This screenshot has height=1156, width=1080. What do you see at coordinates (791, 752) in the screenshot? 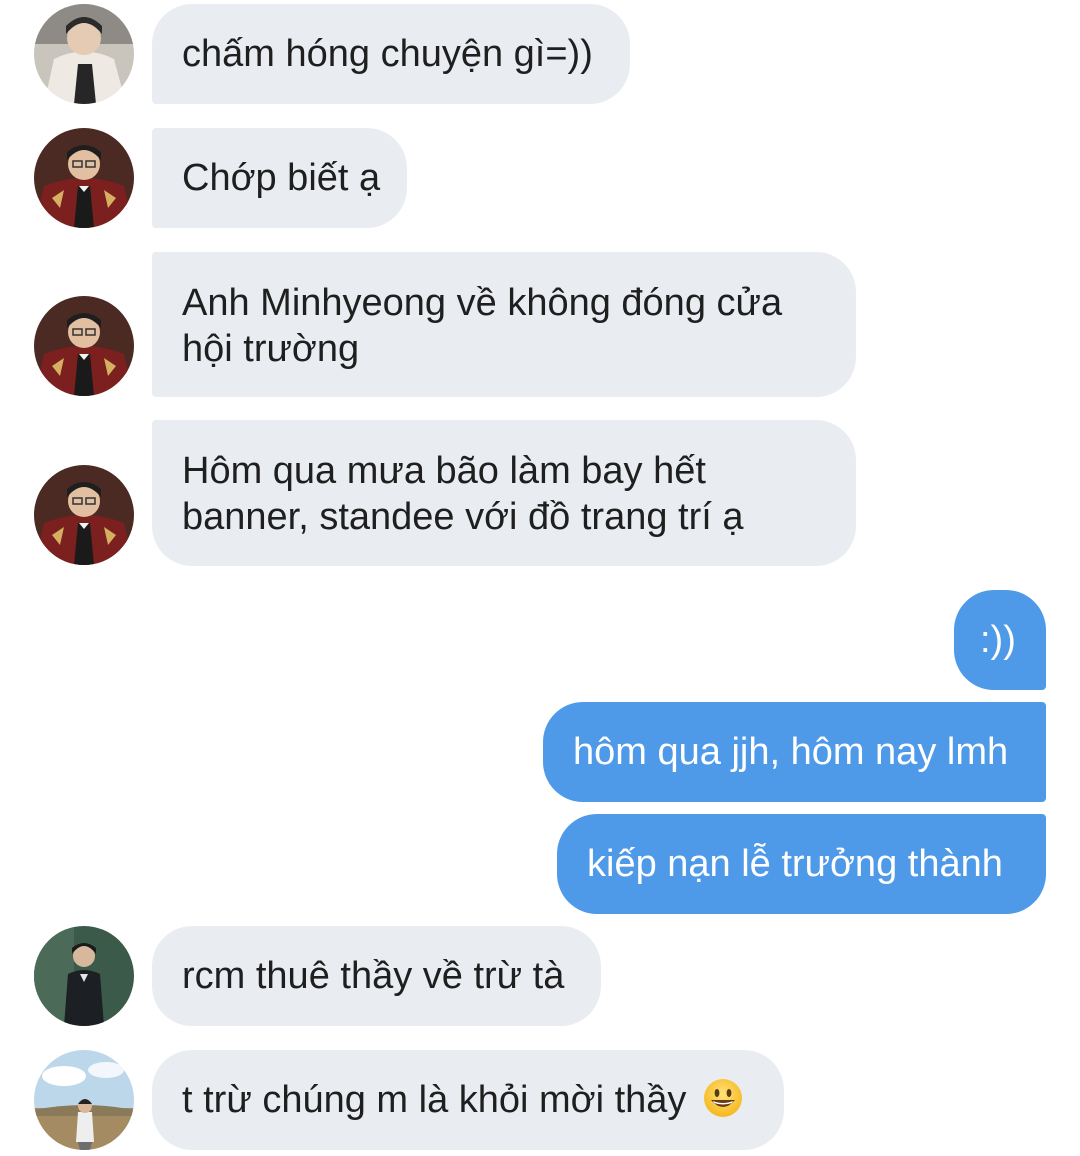
I see `message-text: hôm qua jjh, hôm nay lmh` at bounding box center [791, 752].